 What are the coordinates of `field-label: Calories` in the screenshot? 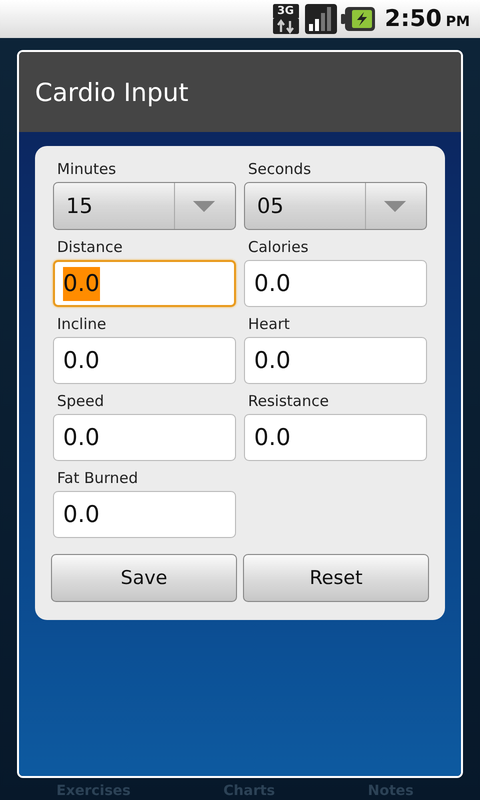 It's located at (278, 247).